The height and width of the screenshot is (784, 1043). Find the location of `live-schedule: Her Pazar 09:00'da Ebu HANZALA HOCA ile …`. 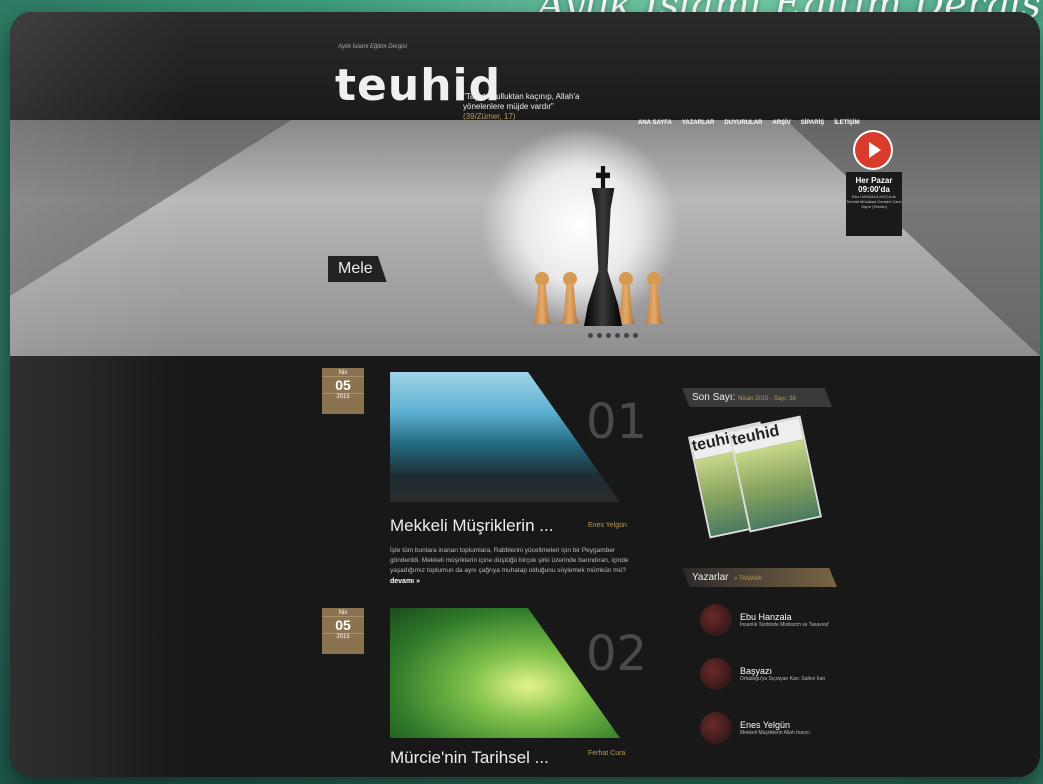

live-schedule: Her Pazar 09:00'da Ebu HANZALA HOCA ile … is located at coordinates (874, 204).